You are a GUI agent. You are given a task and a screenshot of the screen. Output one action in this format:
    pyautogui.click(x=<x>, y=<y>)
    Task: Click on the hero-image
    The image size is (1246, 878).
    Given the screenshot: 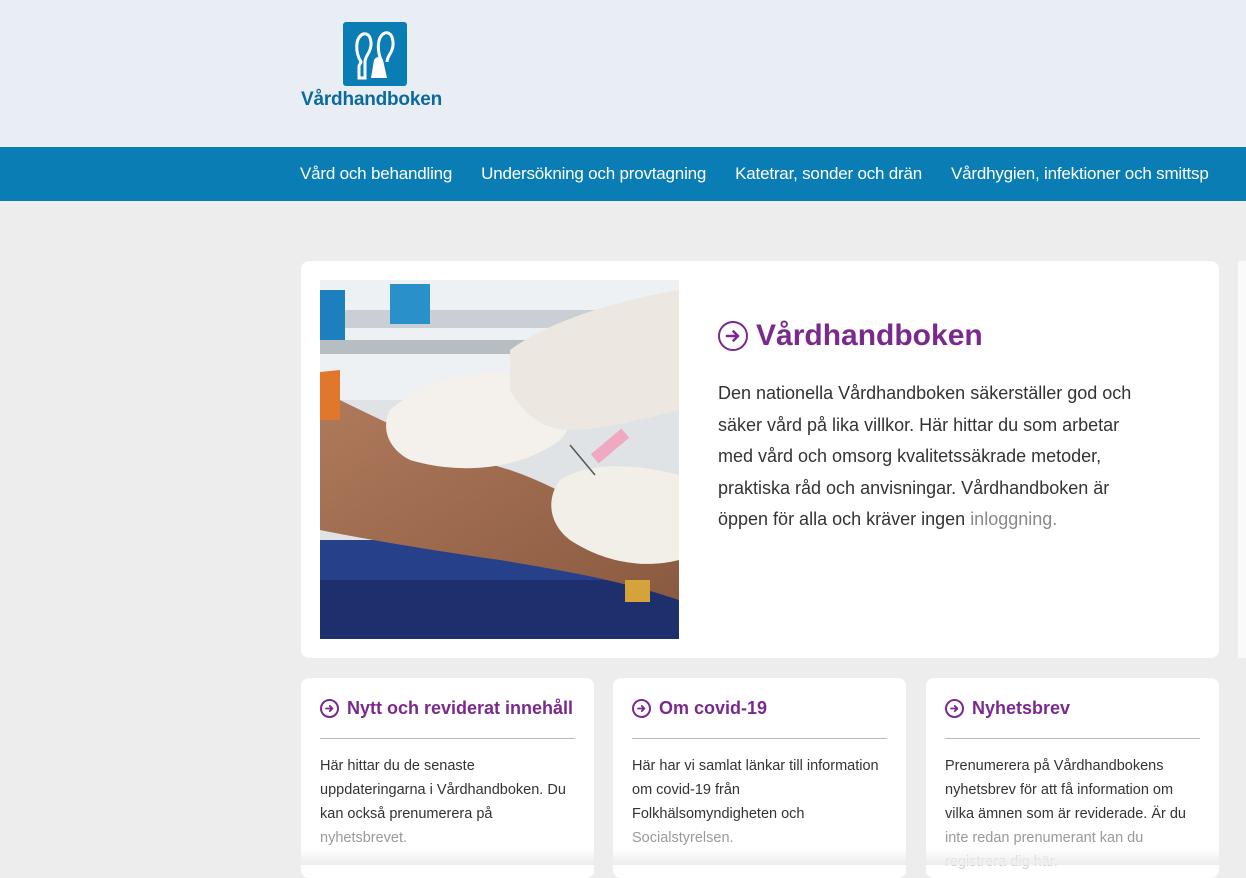 What is the action you would take?
    pyautogui.click(x=499, y=459)
    